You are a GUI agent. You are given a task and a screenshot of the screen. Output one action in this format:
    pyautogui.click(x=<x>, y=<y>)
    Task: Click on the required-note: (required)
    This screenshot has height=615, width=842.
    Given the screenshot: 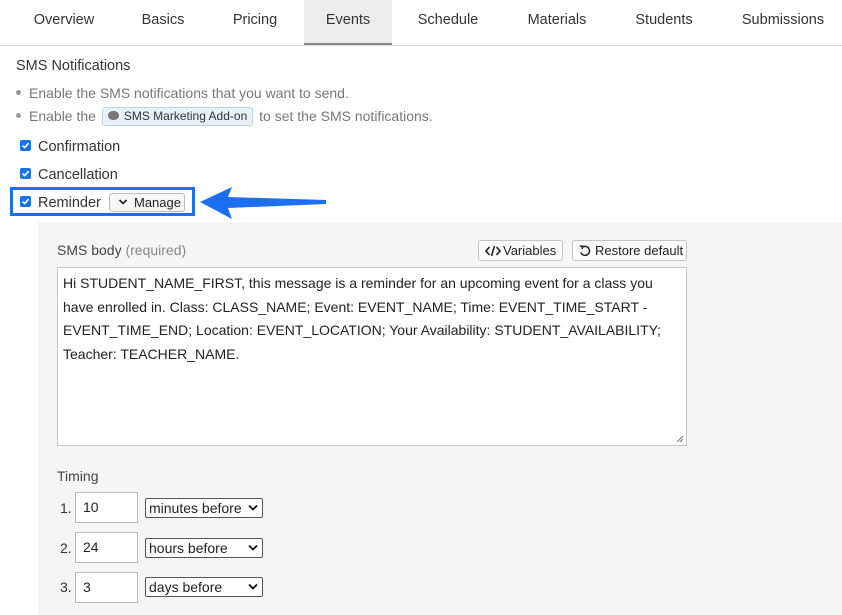 What is the action you would take?
    pyautogui.click(x=156, y=250)
    